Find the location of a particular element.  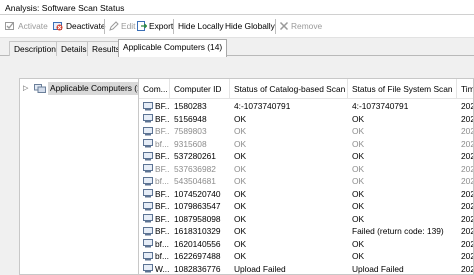

window-title: Analysis: Software Scan Status is located at coordinates (237, 7).